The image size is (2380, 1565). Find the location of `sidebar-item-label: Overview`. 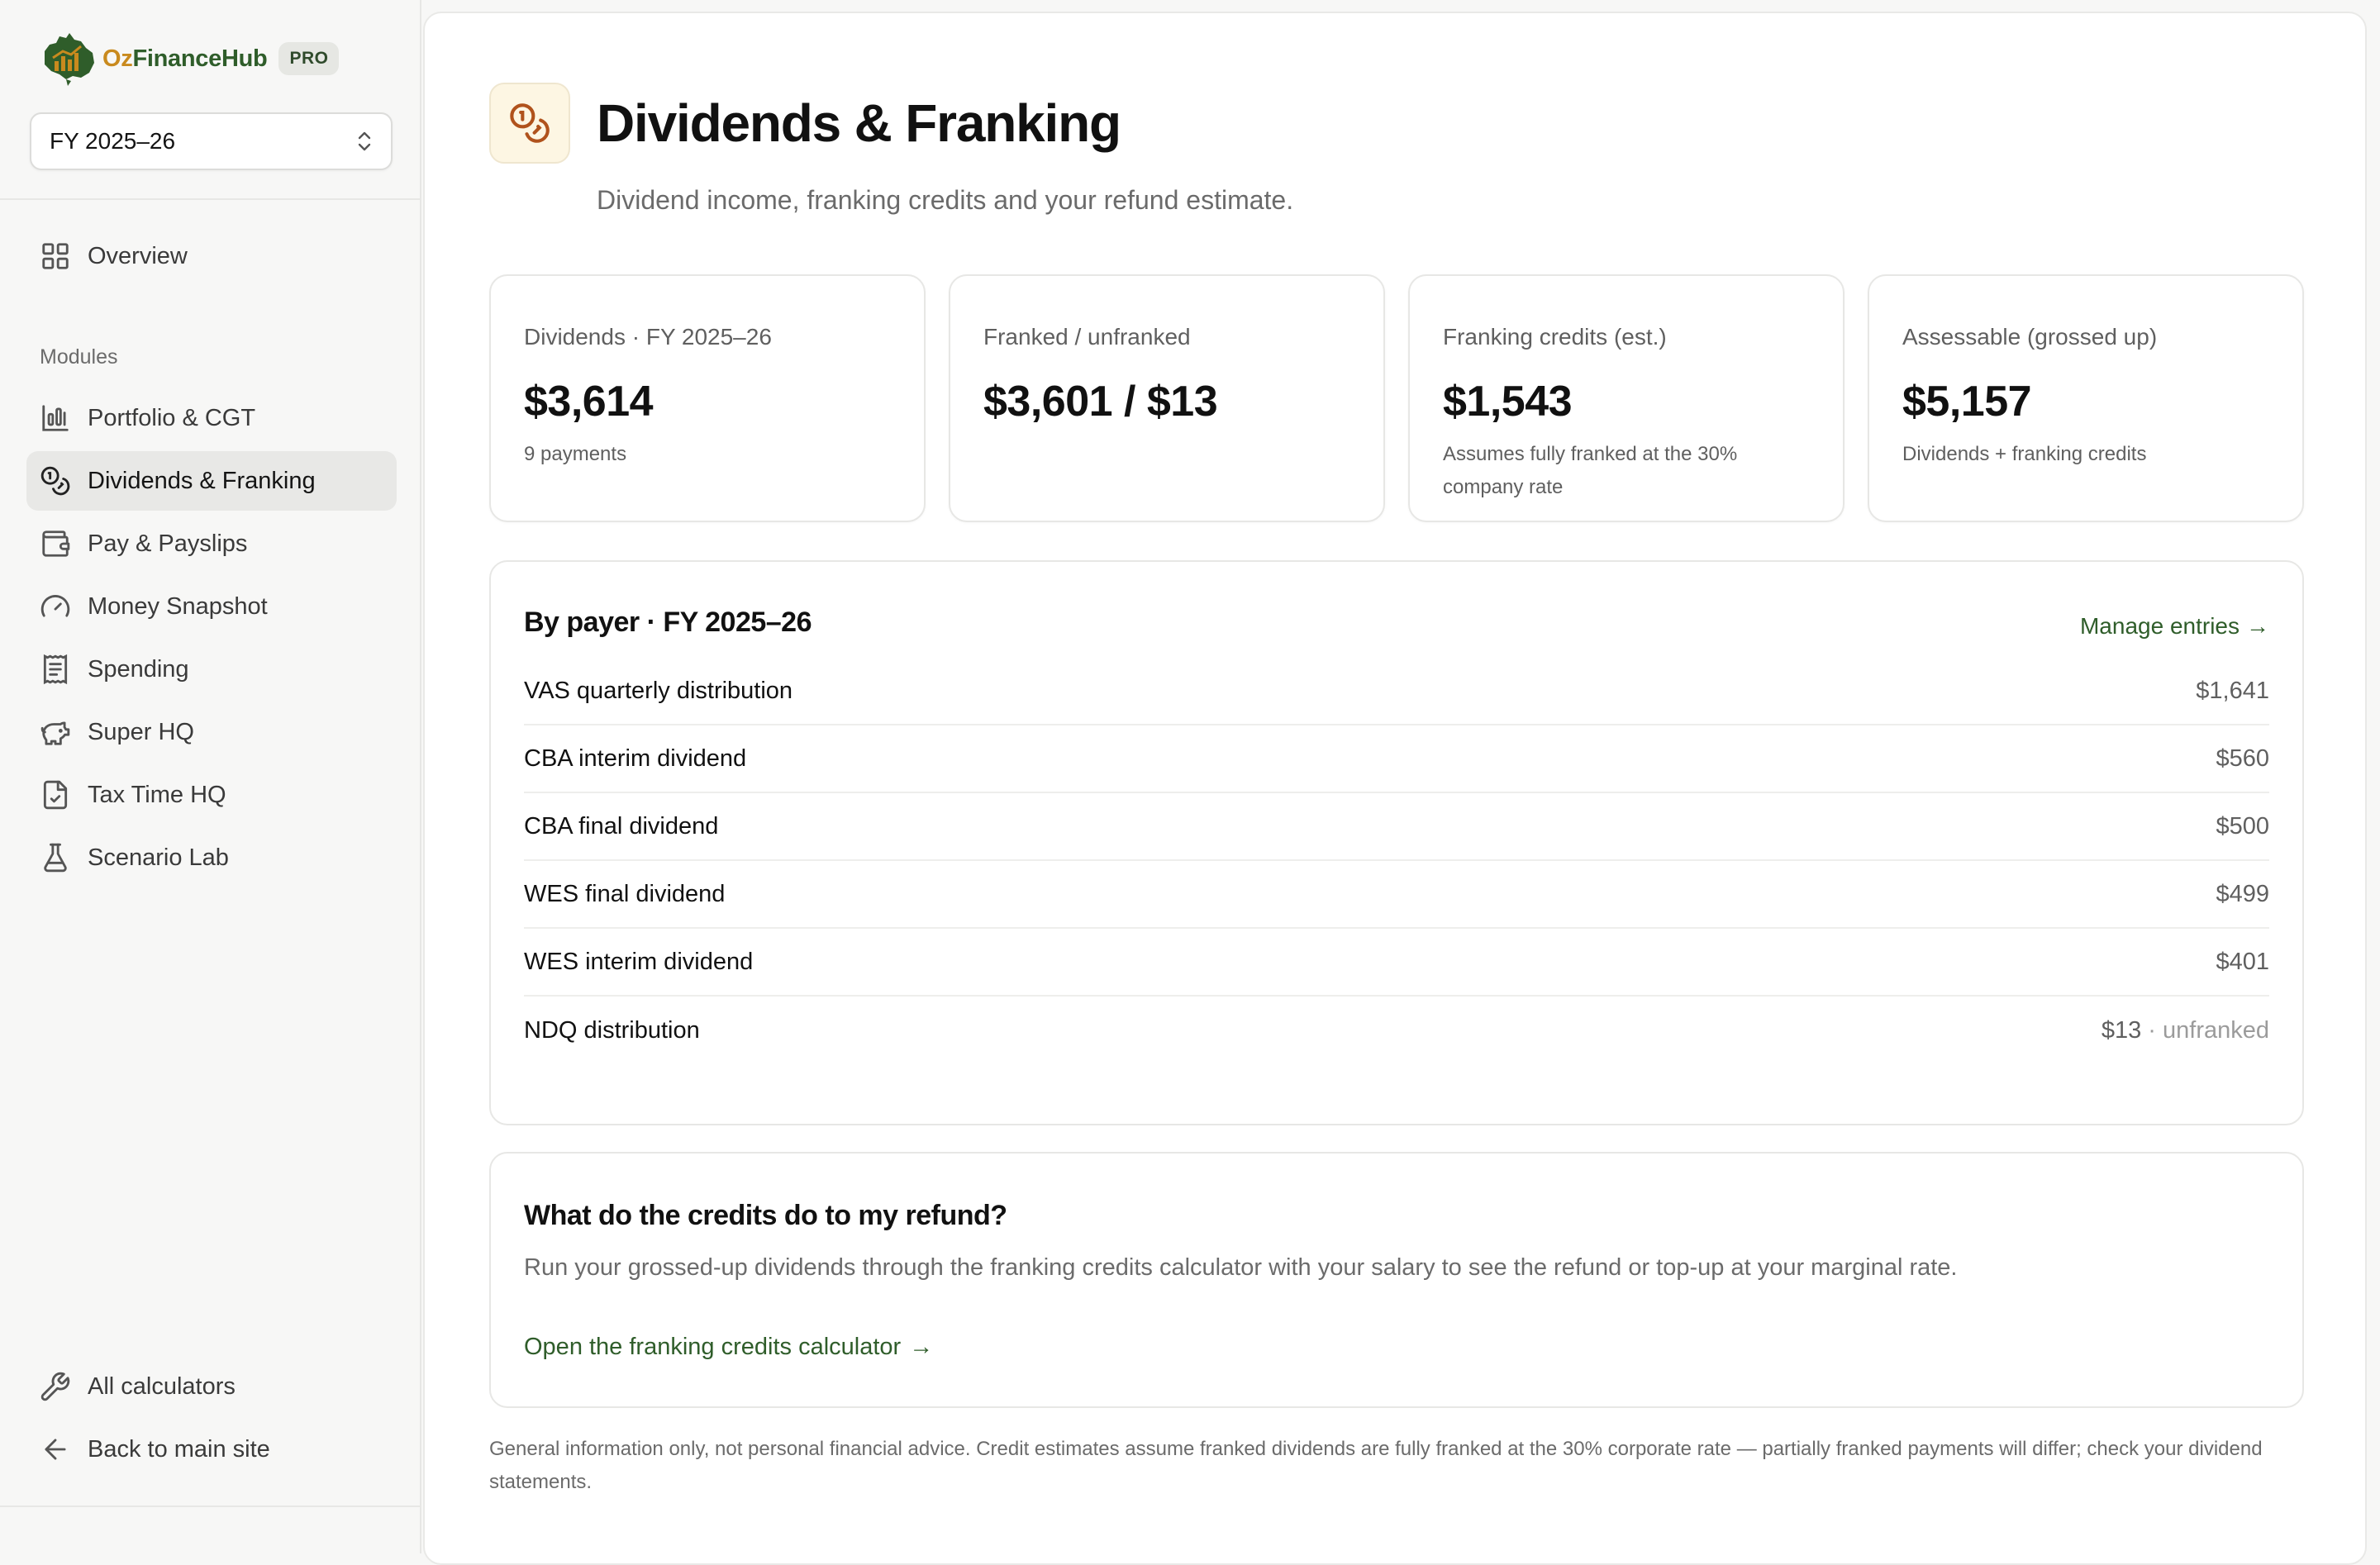

sidebar-item-label: Overview is located at coordinates (138, 255).